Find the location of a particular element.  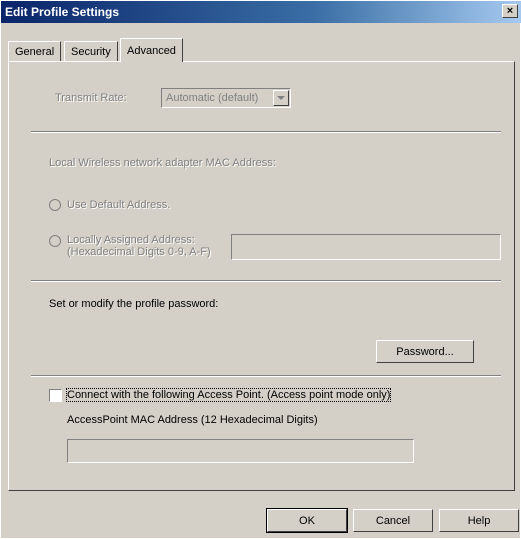

tab-security-label: Security is located at coordinates (91, 51).